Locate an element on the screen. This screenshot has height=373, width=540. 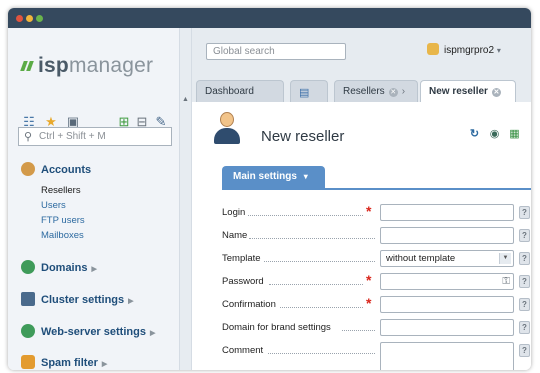
maximize-window-icon is located at coordinates (39, 18).